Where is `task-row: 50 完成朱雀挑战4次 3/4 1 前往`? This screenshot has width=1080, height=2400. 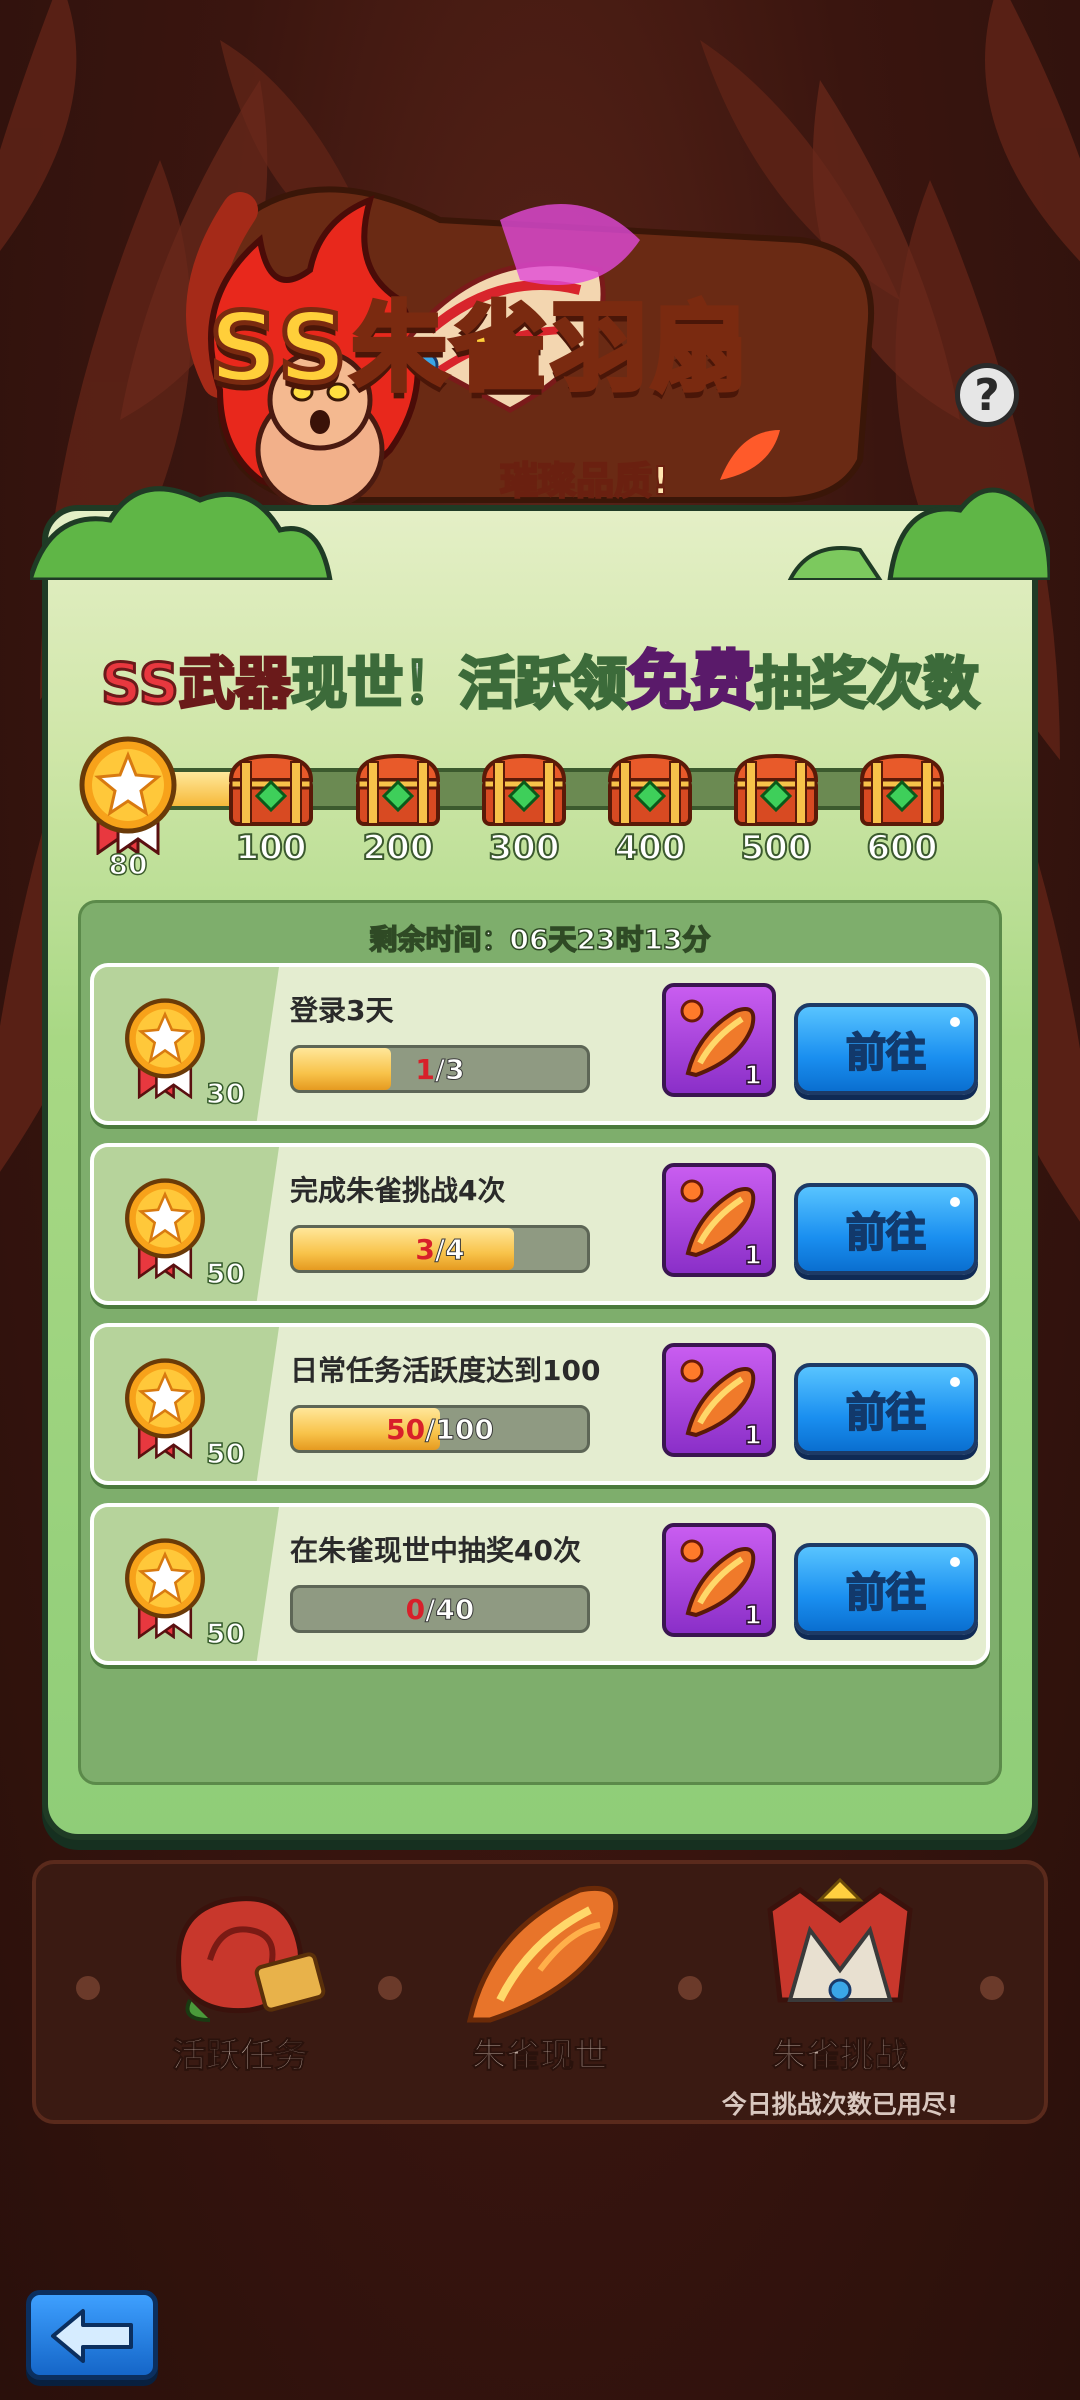 task-row: 50 完成朱雀挑战4次 3/4 1 前往 is located at coordinates (540, 1224).